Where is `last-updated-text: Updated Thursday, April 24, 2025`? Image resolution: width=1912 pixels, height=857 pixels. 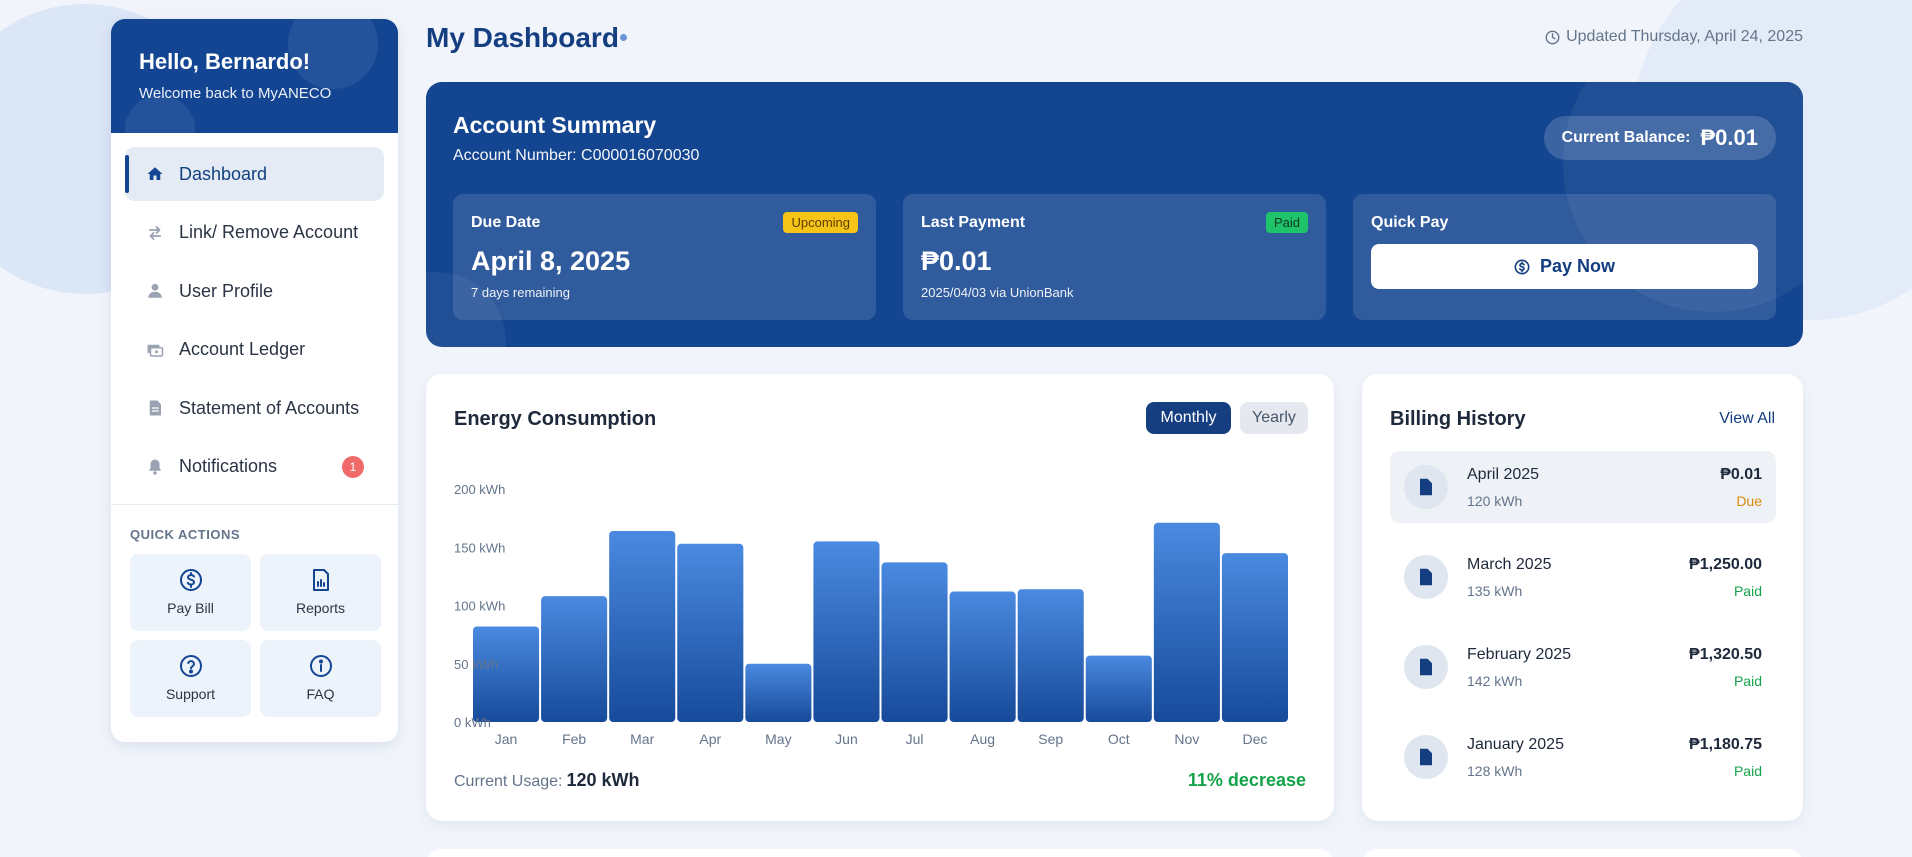
last-updated-text: Updated Thursday, April 24, 2025 is located at coordinates (1684, 36).